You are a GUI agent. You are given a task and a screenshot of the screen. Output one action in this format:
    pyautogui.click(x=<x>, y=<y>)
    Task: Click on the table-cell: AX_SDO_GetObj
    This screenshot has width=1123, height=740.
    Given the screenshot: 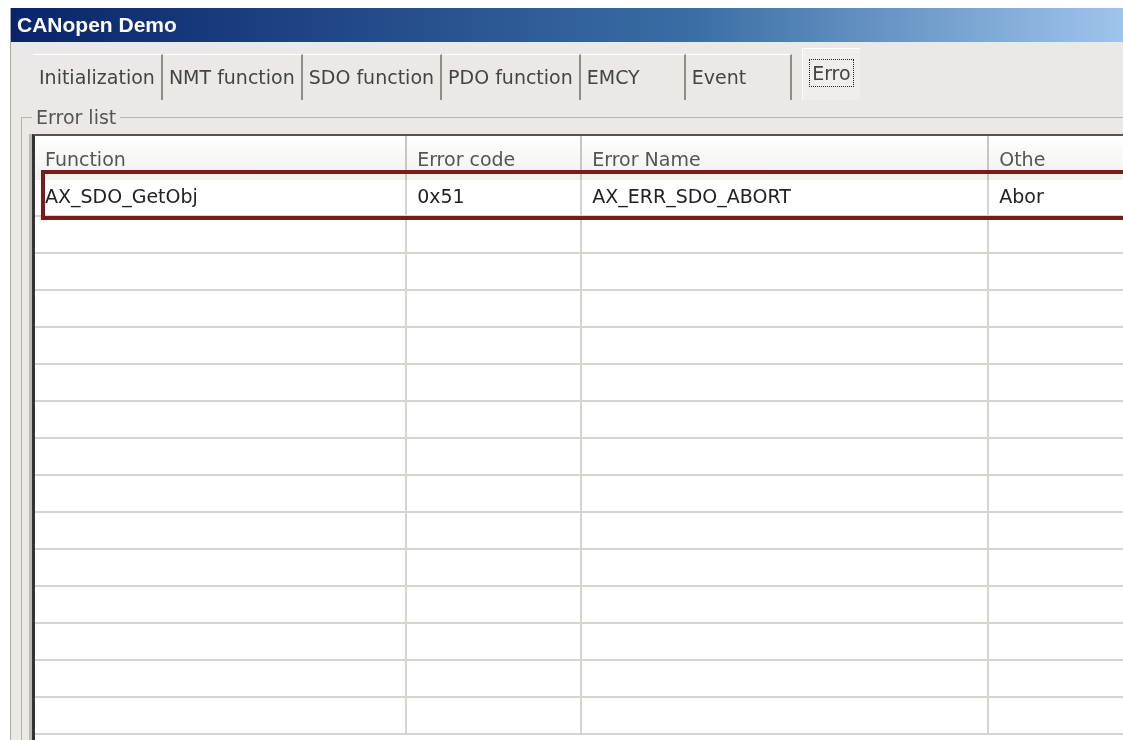 What is the action you would take?
    pyautogui.click(x=221, y=197)
    